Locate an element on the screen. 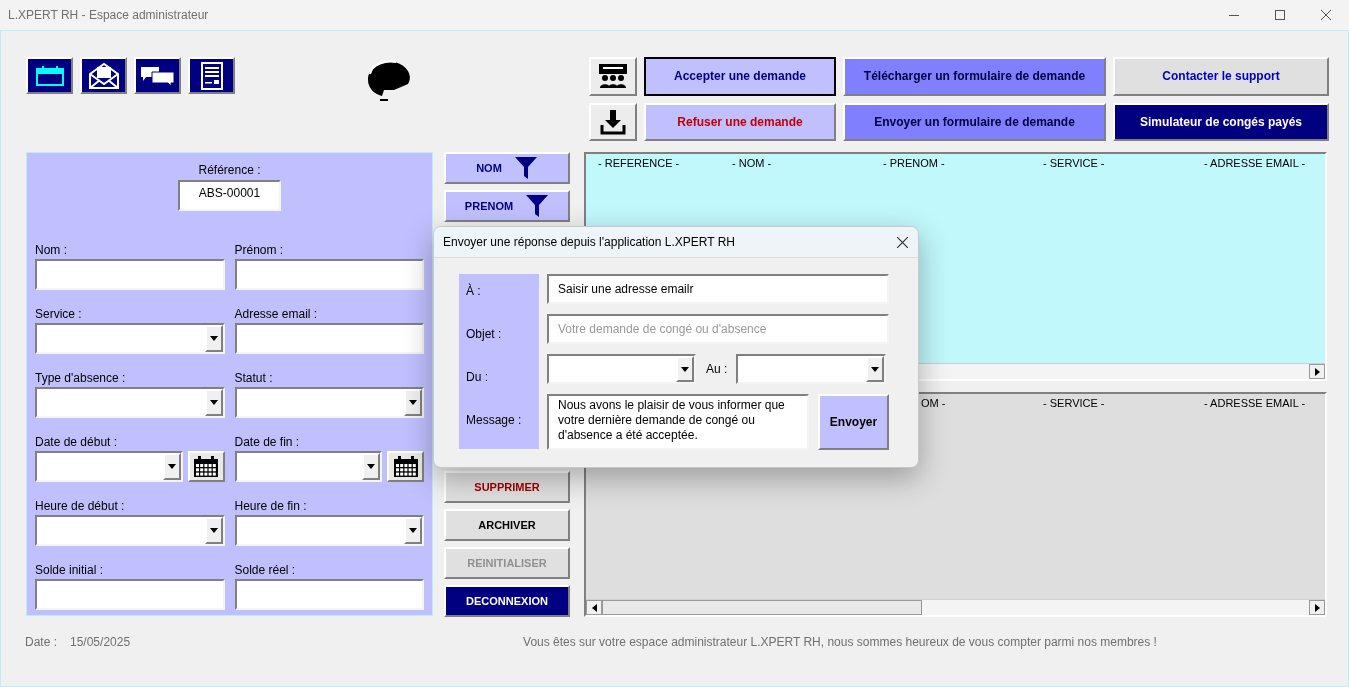 The width and height of the screenshot is (1349, 687). field-label: Statut : is located at coordinates (254, 378).